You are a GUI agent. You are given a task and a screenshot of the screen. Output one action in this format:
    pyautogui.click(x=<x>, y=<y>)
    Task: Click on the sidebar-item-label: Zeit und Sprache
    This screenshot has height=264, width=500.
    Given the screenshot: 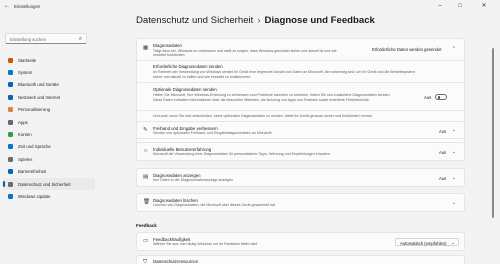 What is the action you would take?
    pyautogui.click(x=34, y=147)
    